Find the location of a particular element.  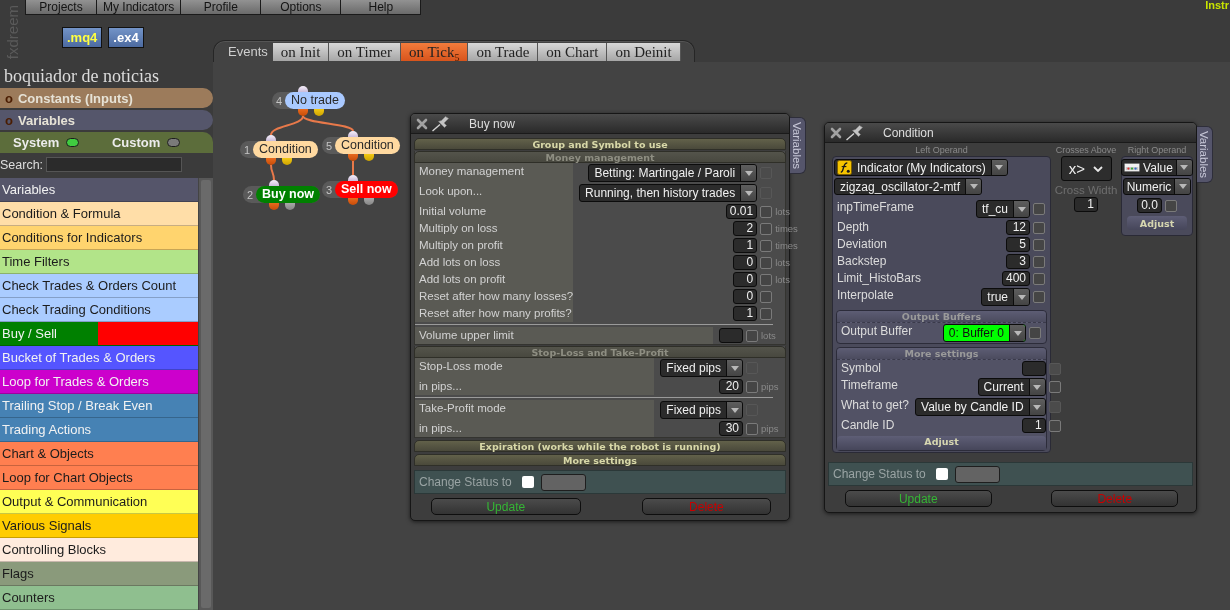

category-item: Loop for Trades & Orders is located at coordinates (99, 382).